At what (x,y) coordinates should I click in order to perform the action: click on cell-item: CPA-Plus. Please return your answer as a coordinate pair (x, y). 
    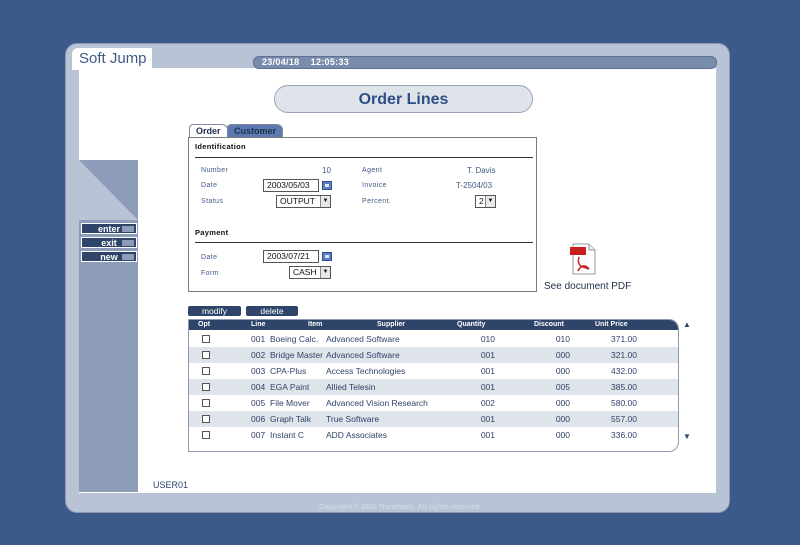
    Looking at the image, I should click on (288, 371).